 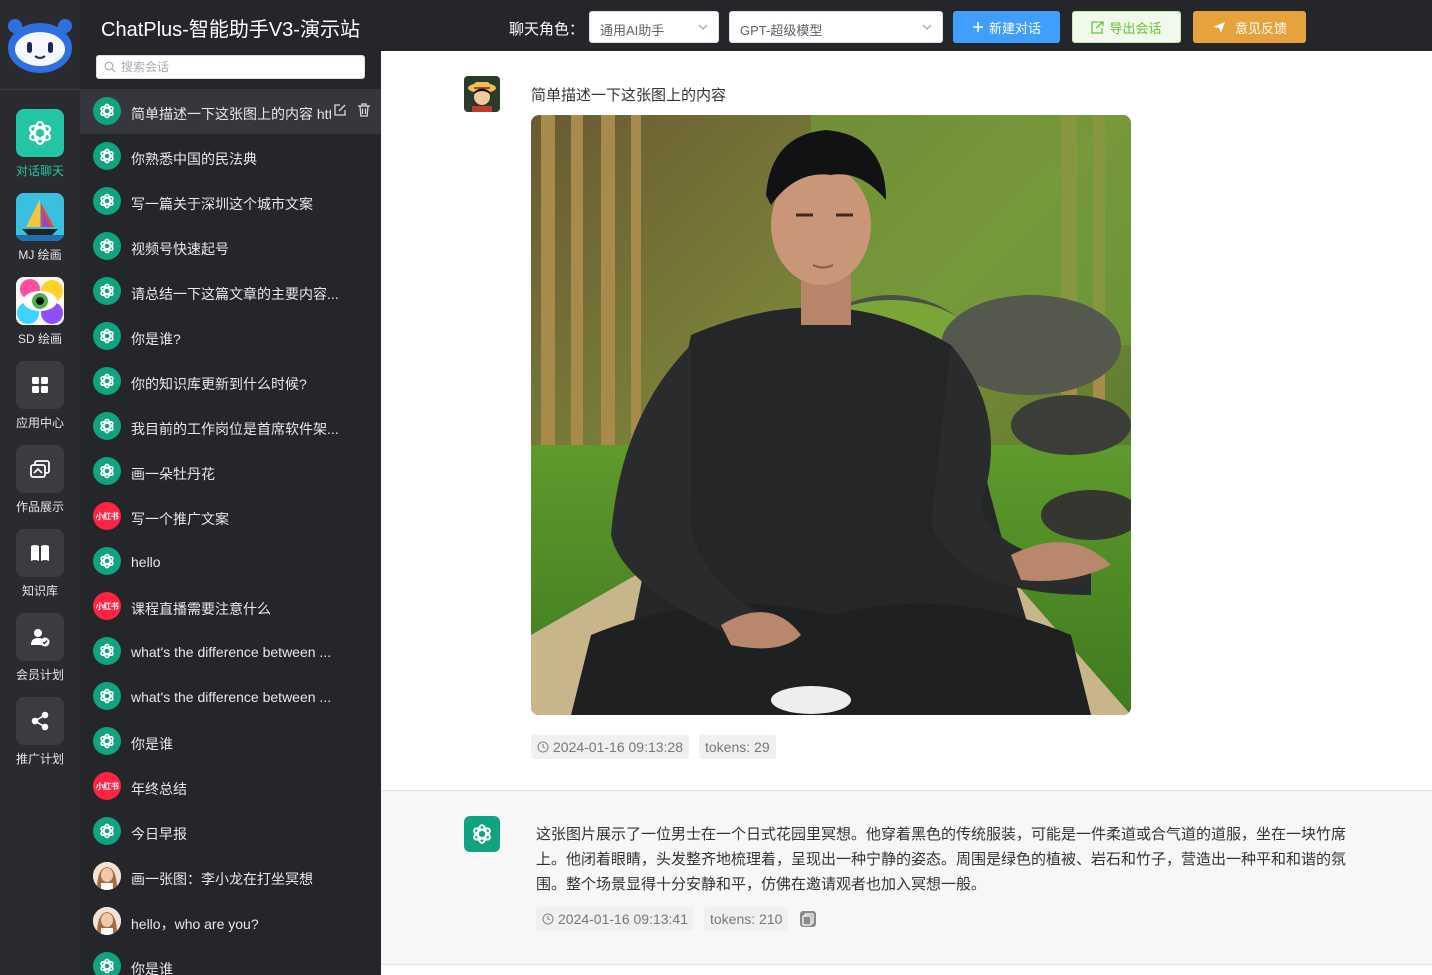 I want to click on conversation-item: 写一篇关于深圳这个城市文案, so click(x=230, y=201).